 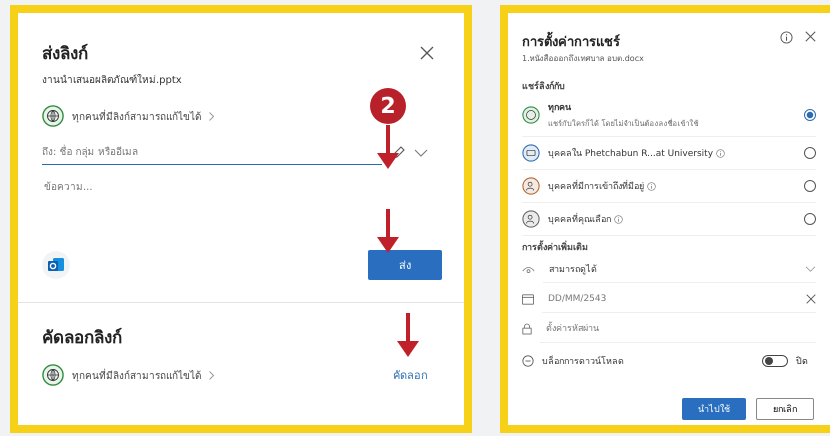 What do you see at coordinates (528, 361) in the screenshot?
I see `block-icon` at bounding box center [528, 361].